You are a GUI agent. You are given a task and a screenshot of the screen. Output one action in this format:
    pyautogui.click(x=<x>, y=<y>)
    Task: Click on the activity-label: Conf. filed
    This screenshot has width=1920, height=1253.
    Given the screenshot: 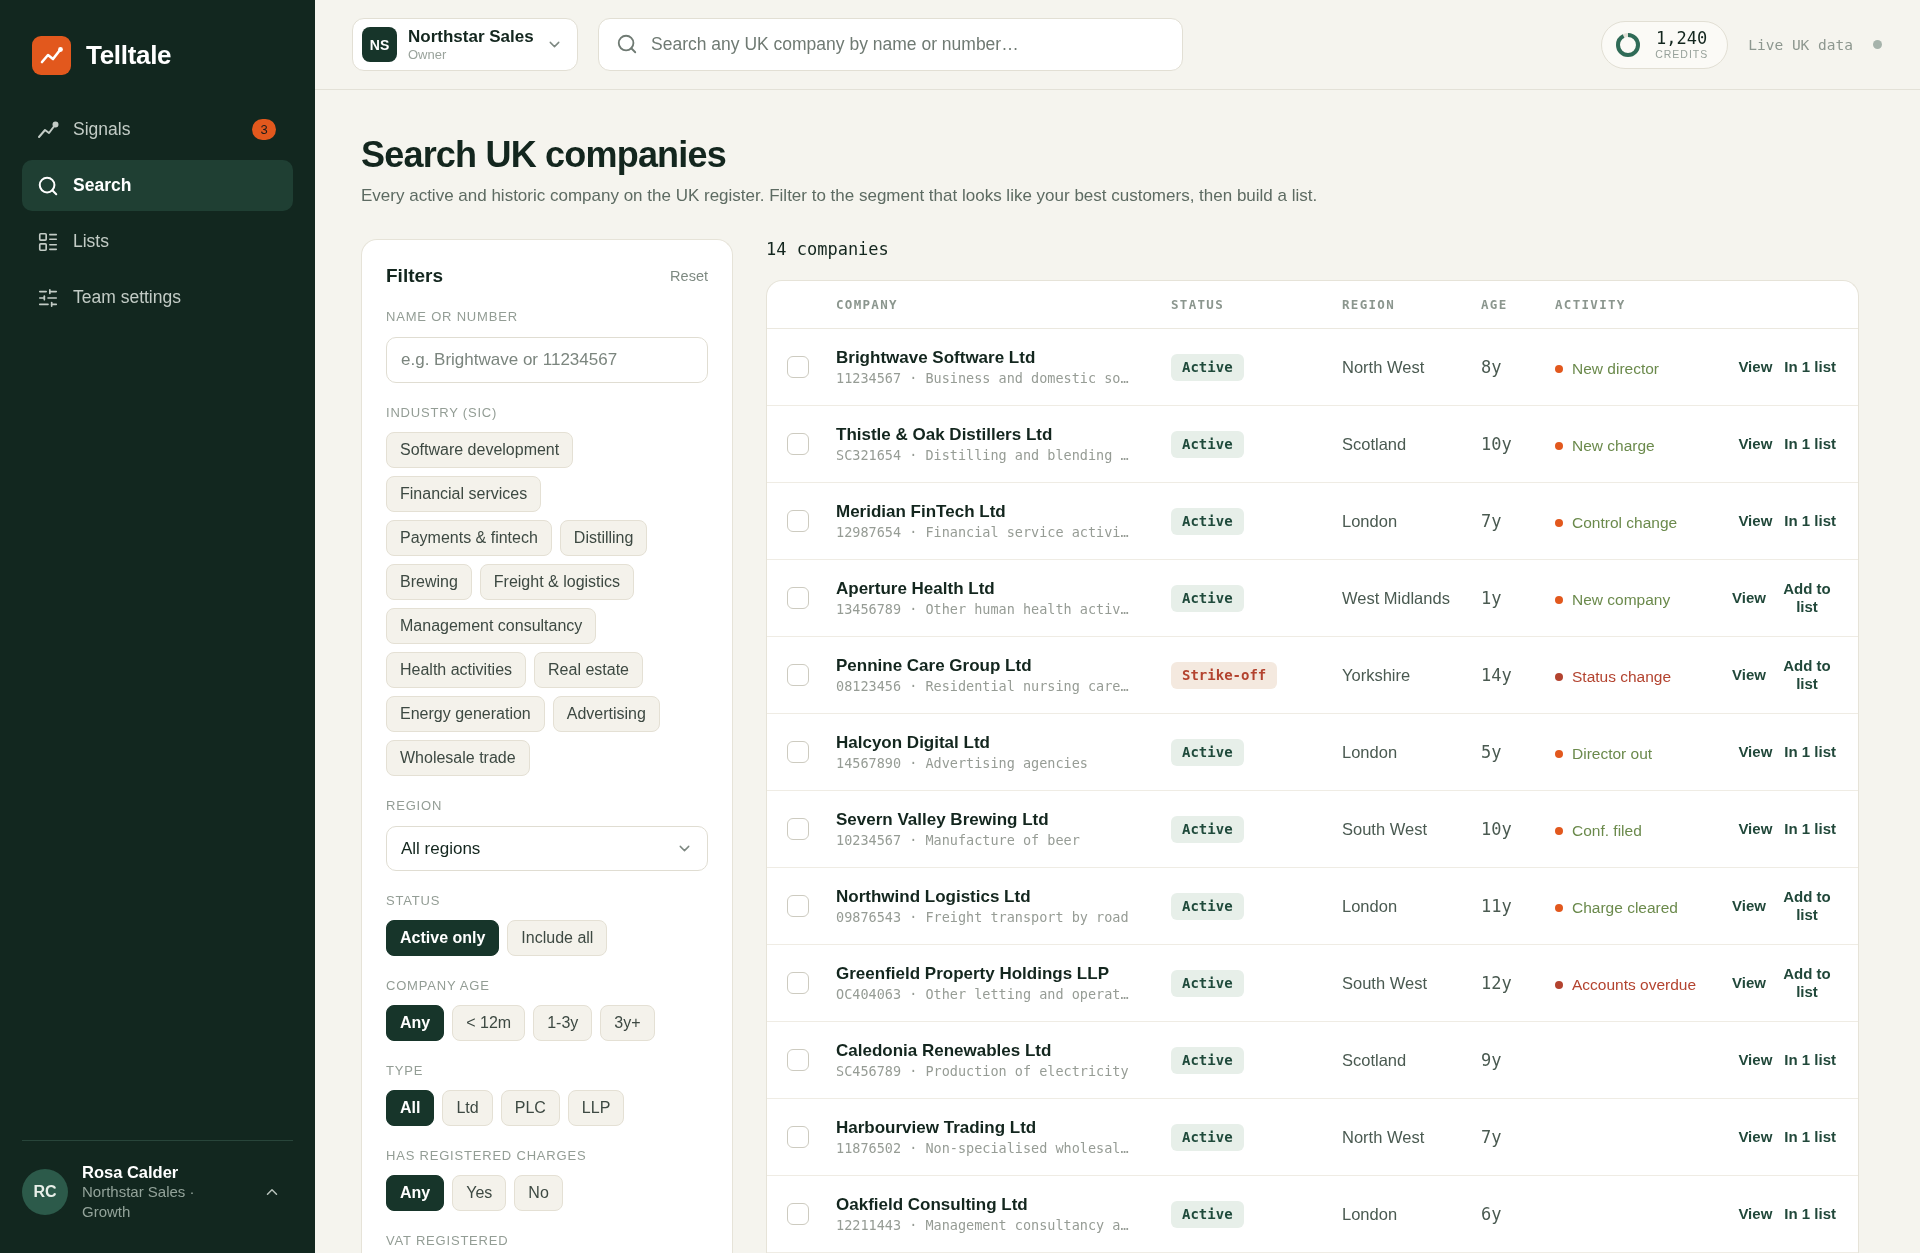 What is the action you would take?
    pyautogui.click(x=1607, y=831)
    